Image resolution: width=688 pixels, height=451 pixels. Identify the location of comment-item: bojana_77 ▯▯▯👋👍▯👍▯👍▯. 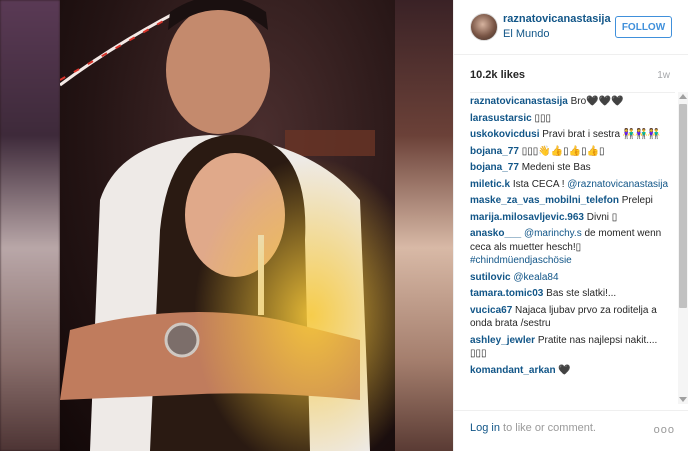
(572, 152).